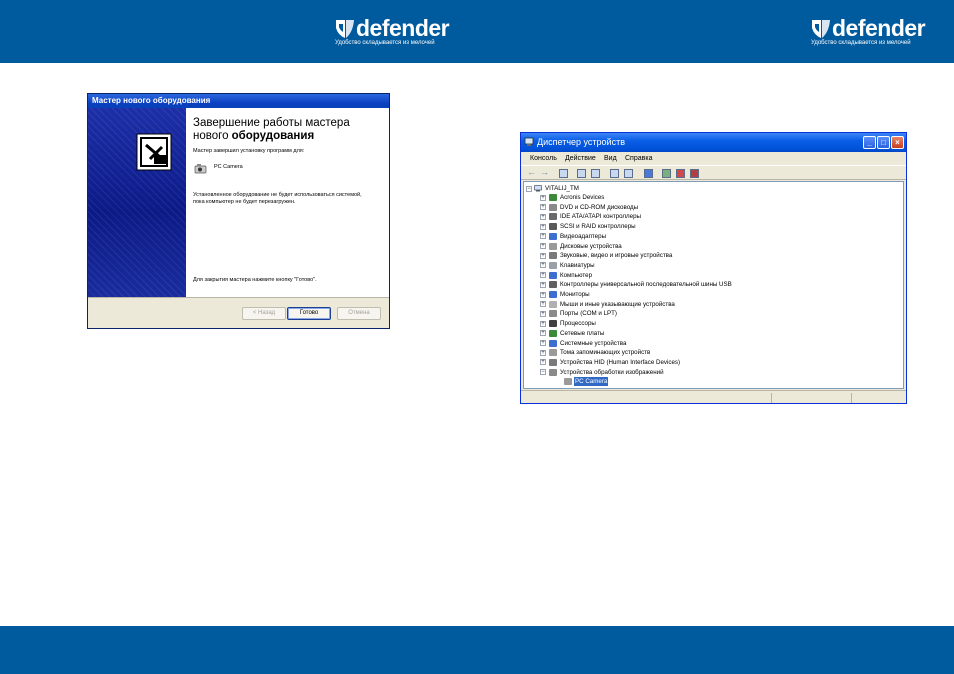  I want to click on print-icon, so click(595, 173).